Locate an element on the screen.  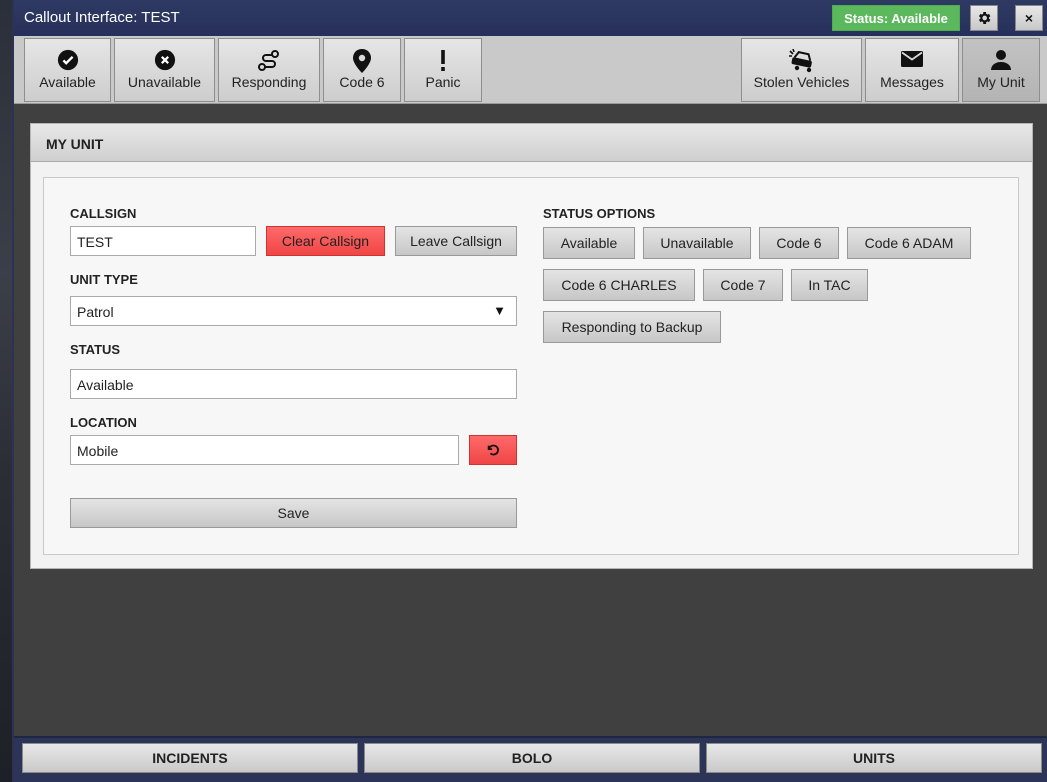
close-button: × is located at coordinates (1029, 18).